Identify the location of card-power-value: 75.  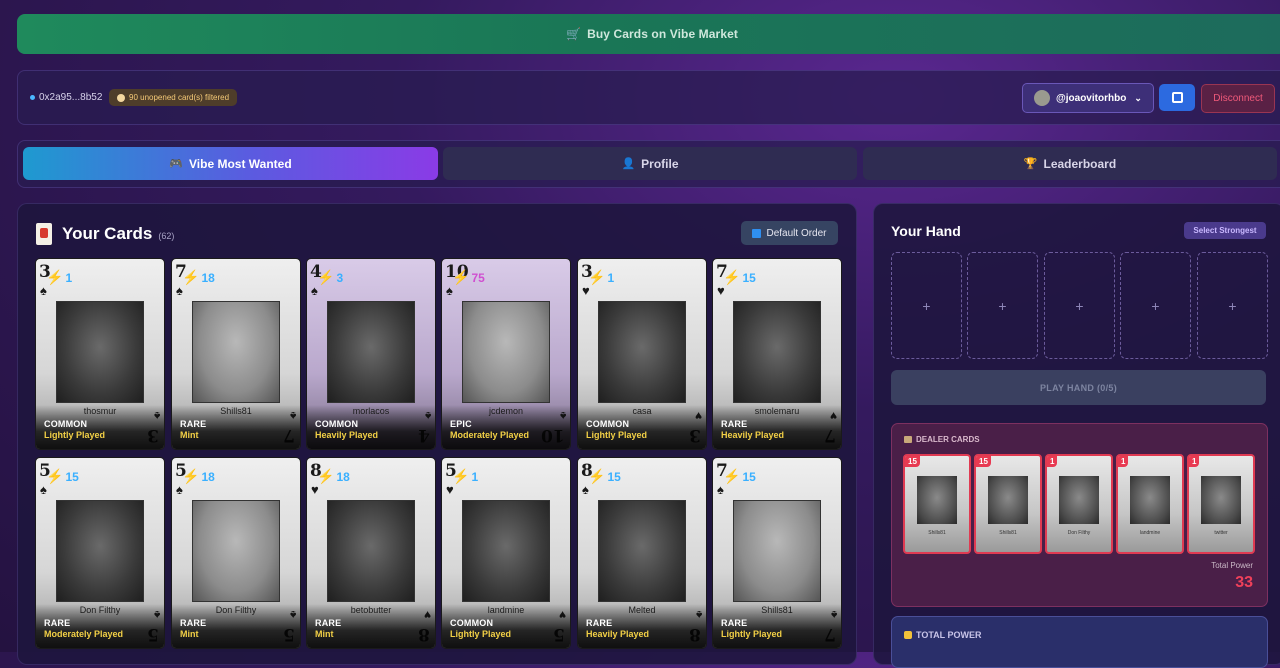
(478, 277).